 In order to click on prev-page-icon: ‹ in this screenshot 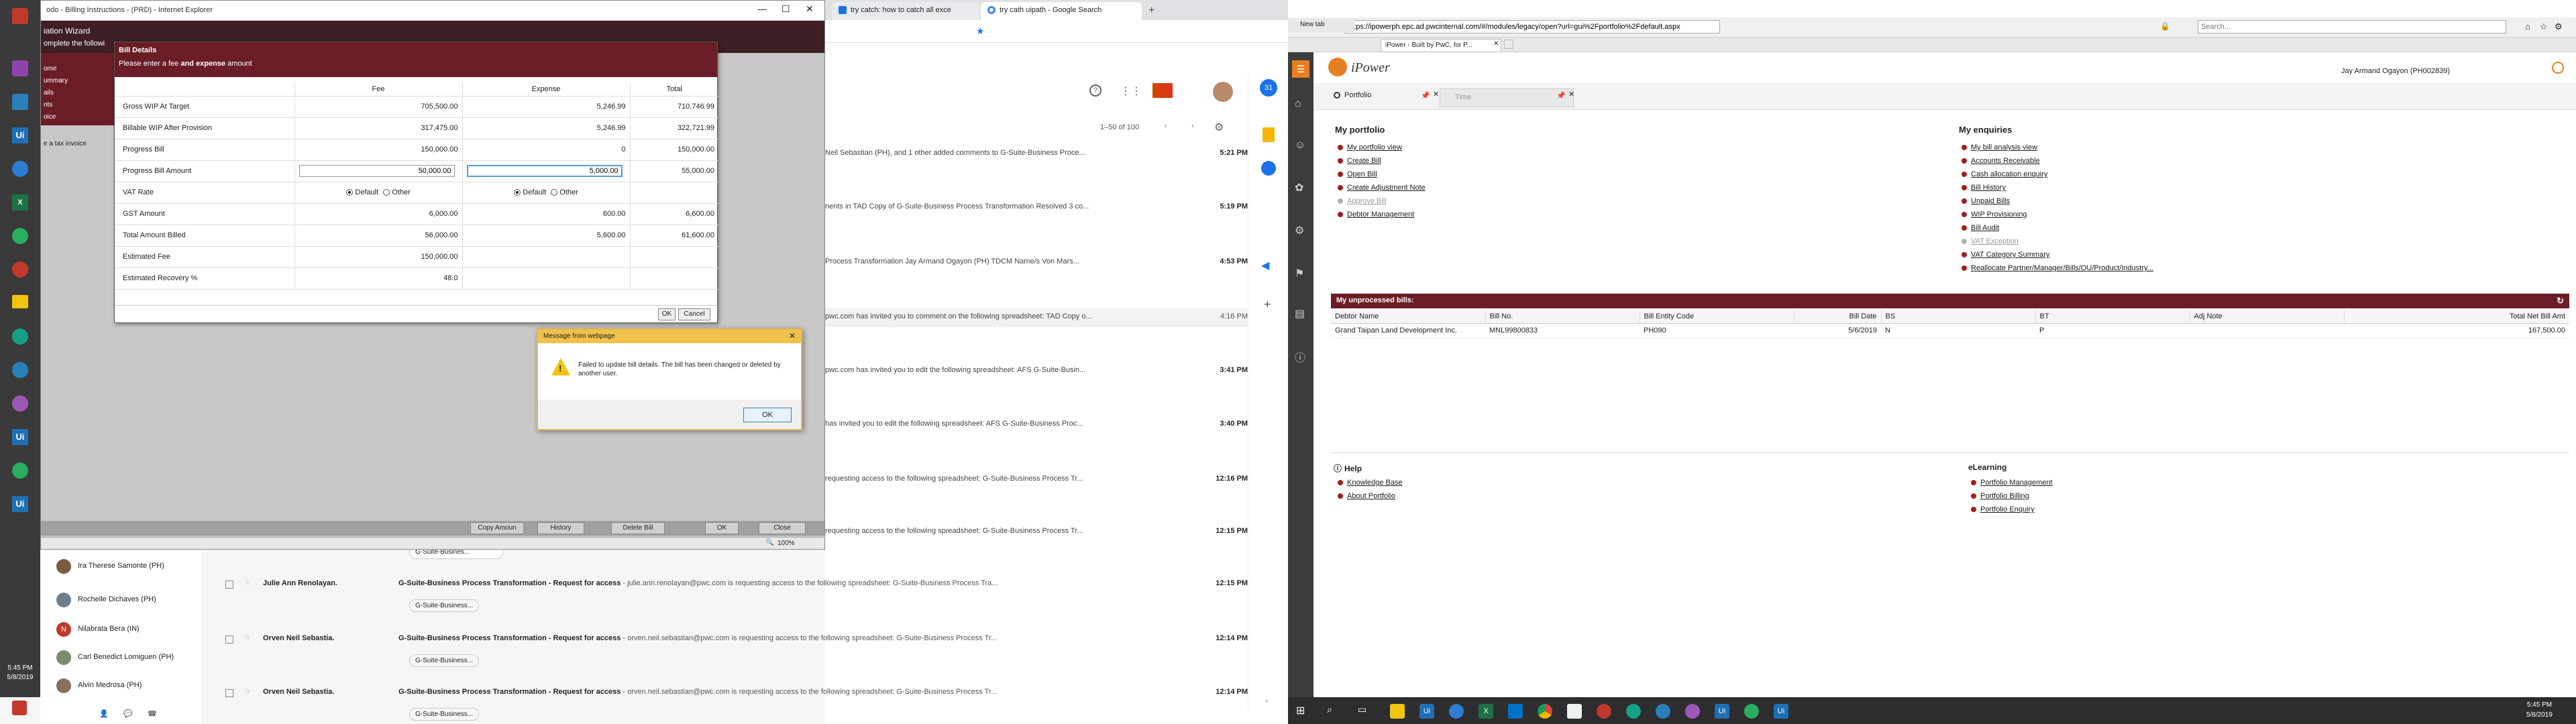, I will do `click(1166, 126)`.